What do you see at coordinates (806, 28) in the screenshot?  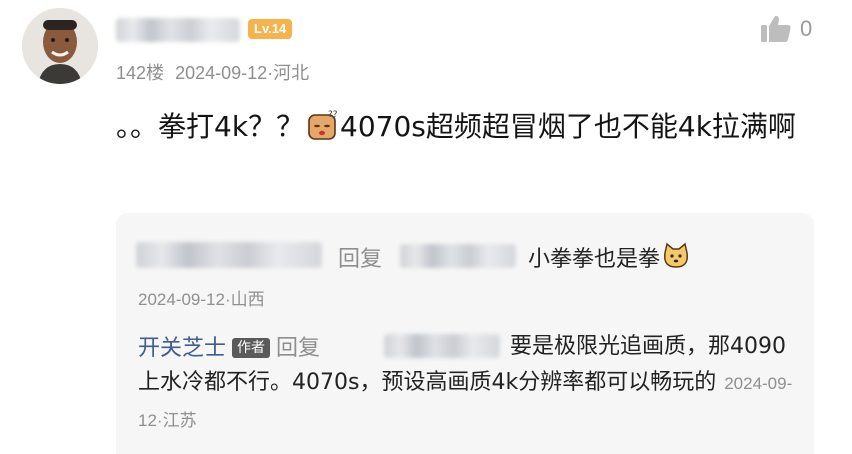 I see `like-count: 0` at bounding box center [806, 28].